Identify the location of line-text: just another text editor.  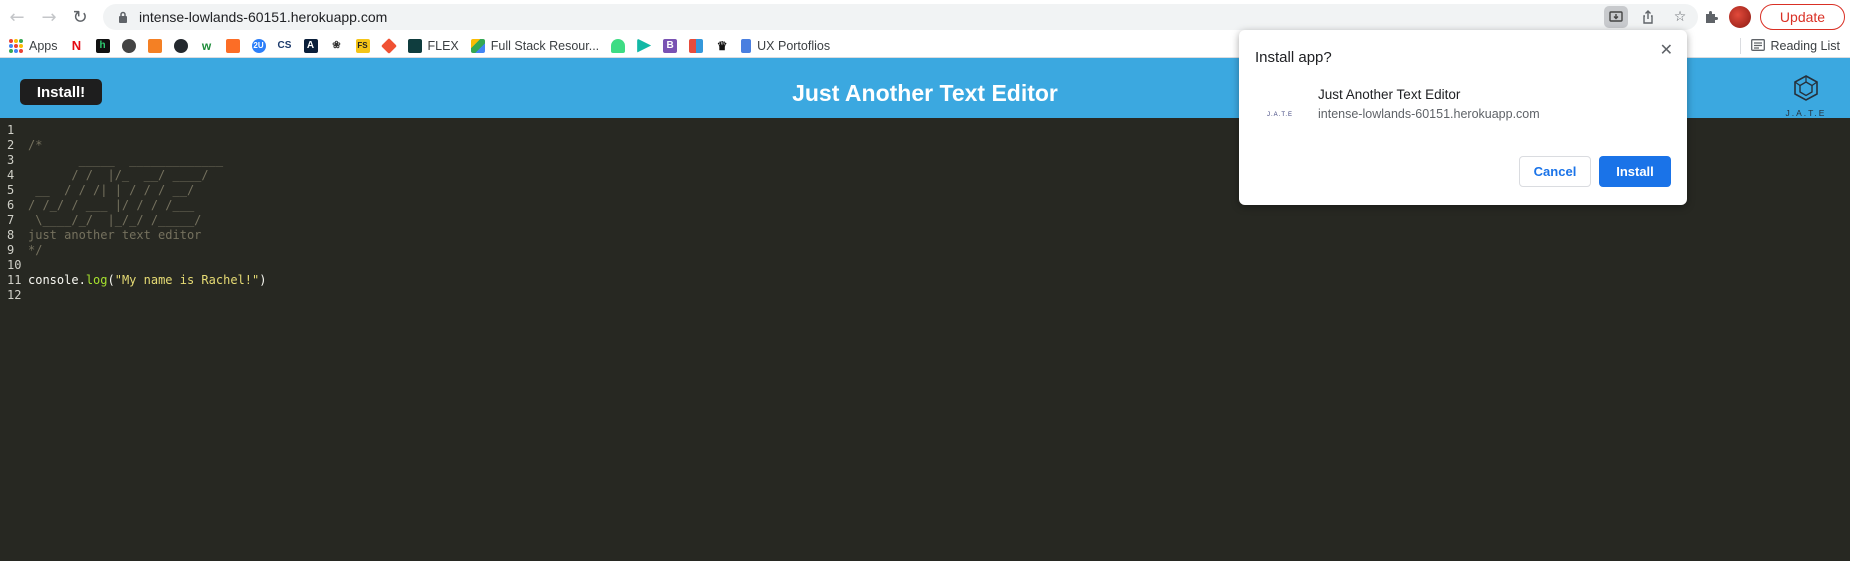
(115, 235).